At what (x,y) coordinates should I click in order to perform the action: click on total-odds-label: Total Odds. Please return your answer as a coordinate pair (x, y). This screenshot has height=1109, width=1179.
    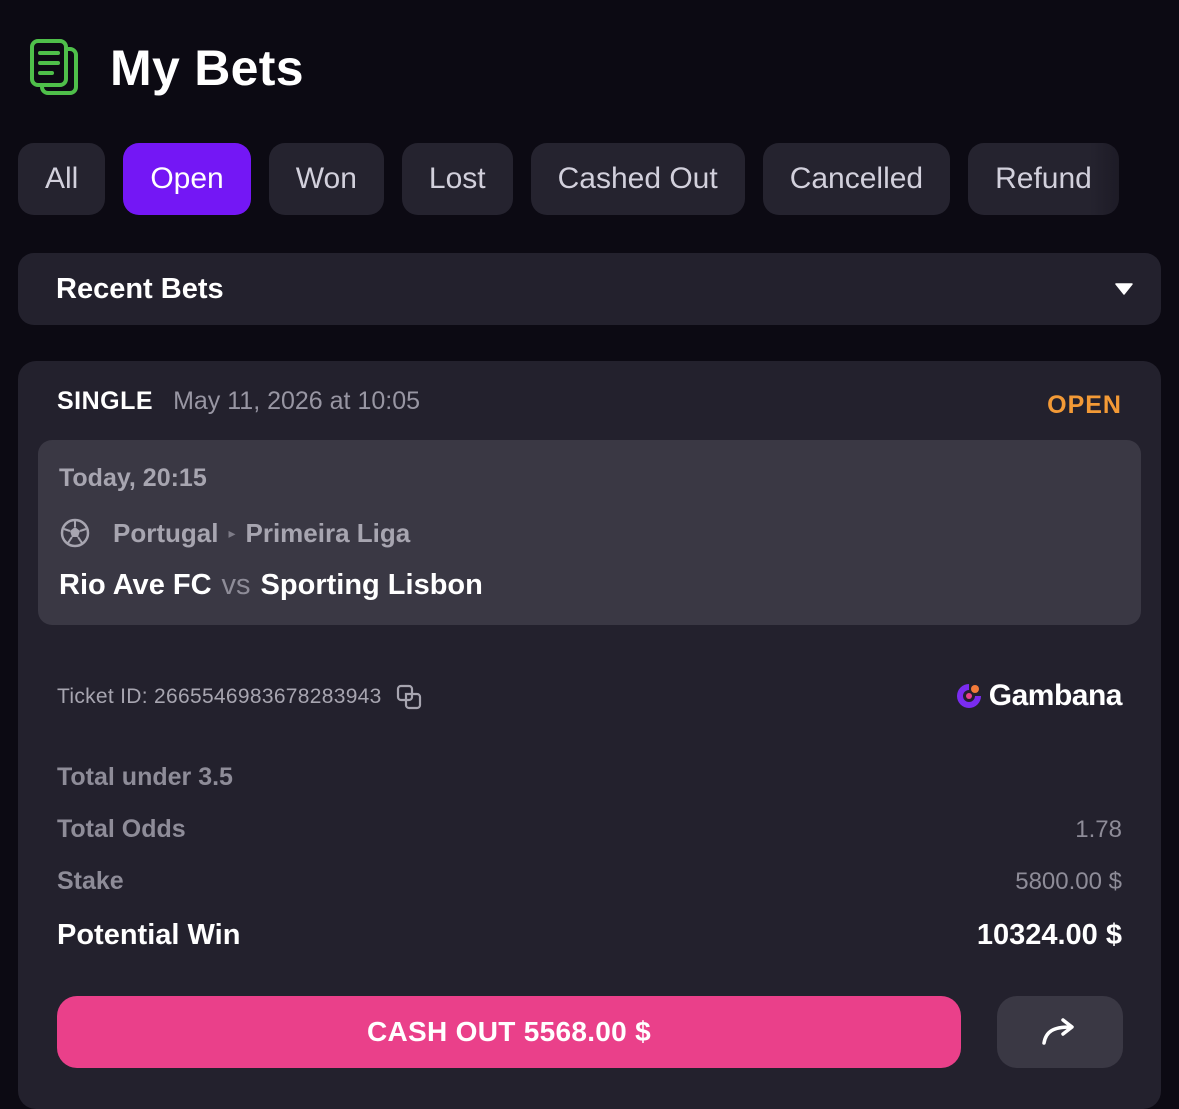
    Looking at the image, I should click on (121, 829).